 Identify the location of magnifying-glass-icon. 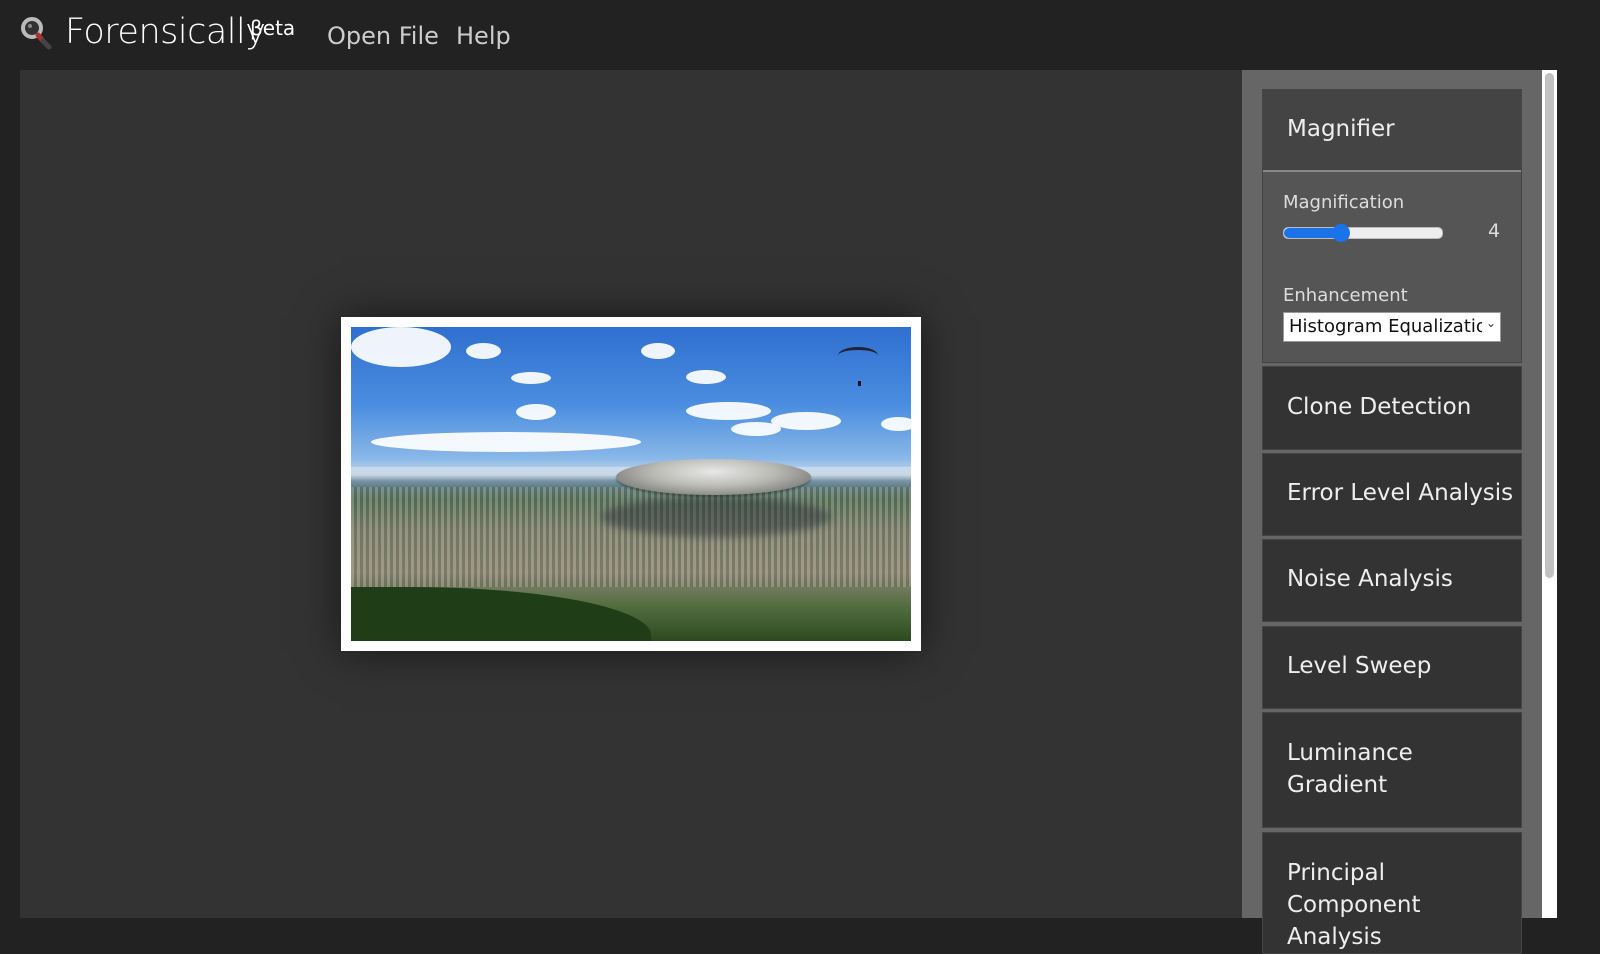
(36, 33).